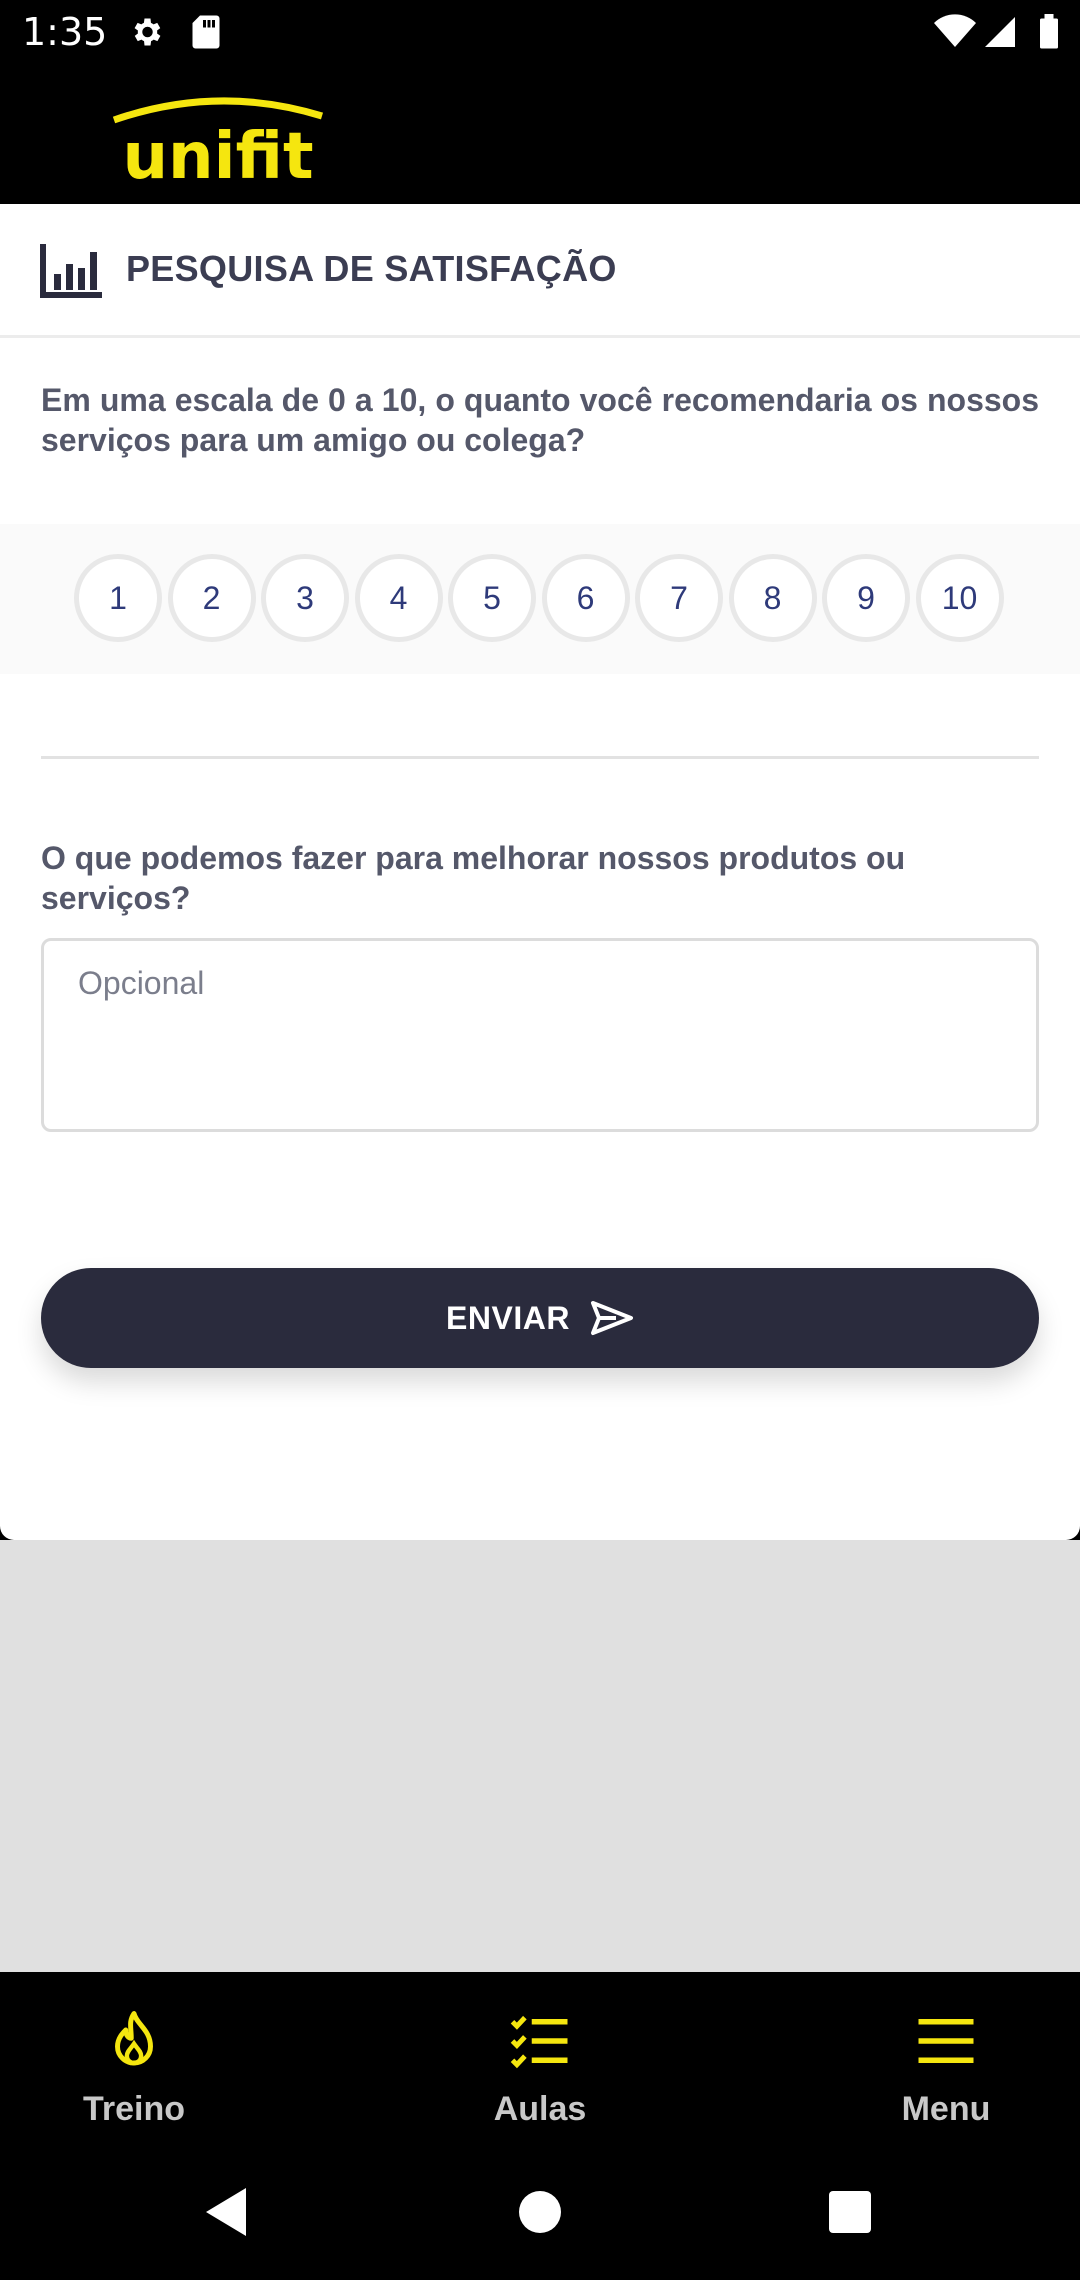 Image resolution: width=1080 pixels, height=2280 pixels. I want to click on card-header: PESQUISA DE SATISFAÇÃO, so click(540, 271).